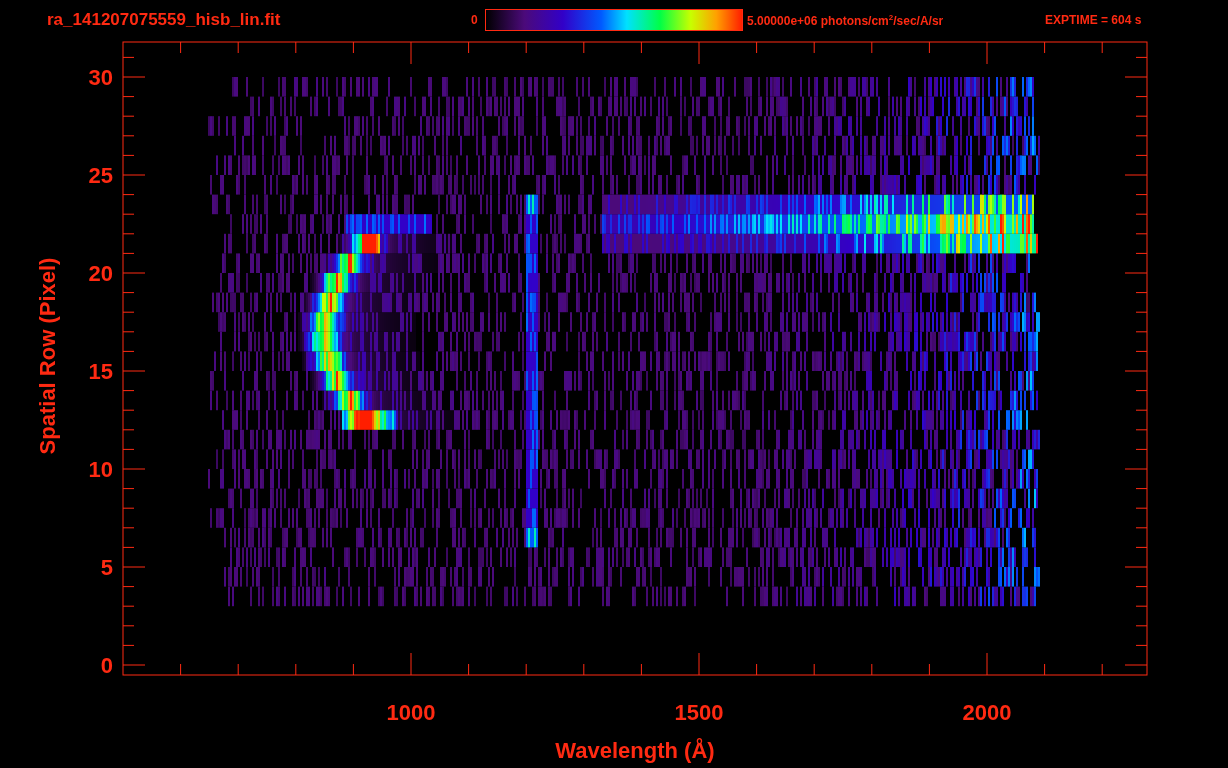 This screenshot has width=1228, height=768. What do you see at coordinates (699, 712) in the screenshot?
I see `x-tick-label: 1500` at bounding box center [699, 712].